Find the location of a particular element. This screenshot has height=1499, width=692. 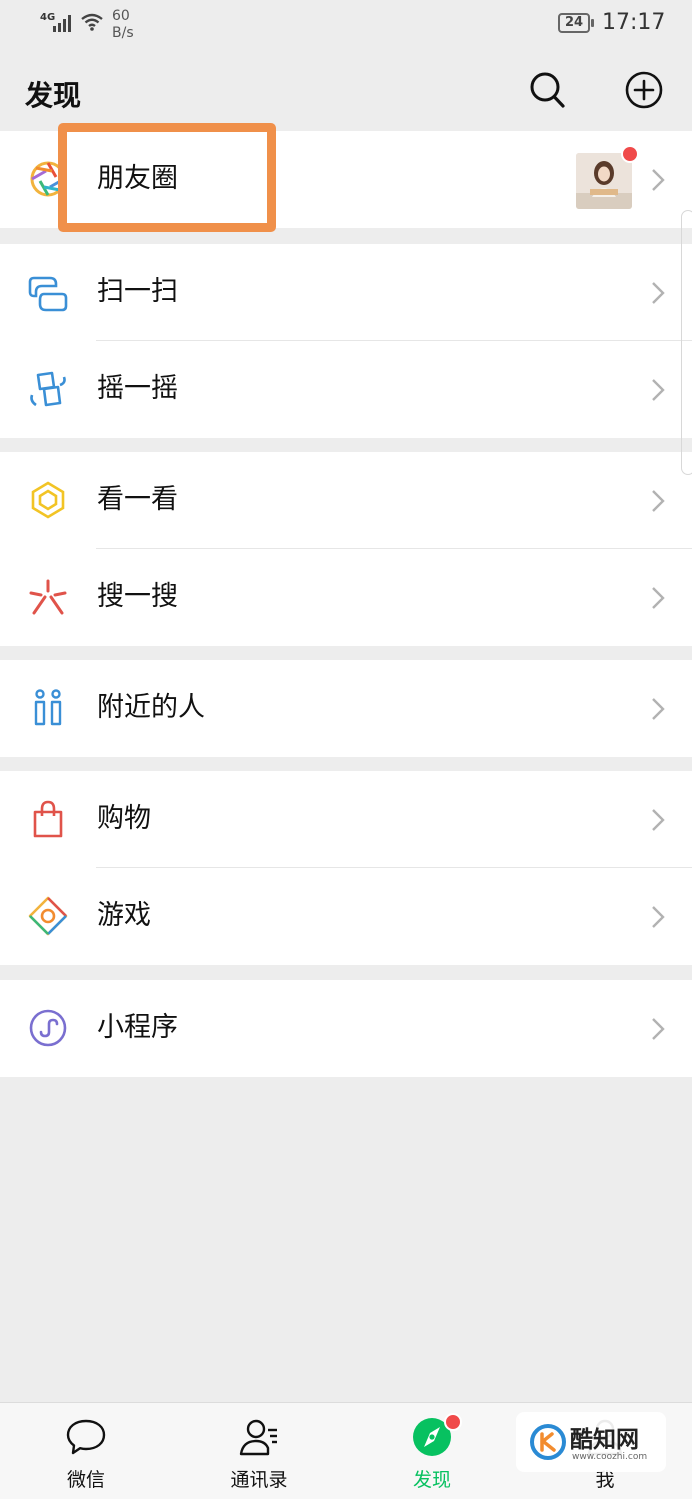

contacts-icon is located at coordinates (258, 1437).